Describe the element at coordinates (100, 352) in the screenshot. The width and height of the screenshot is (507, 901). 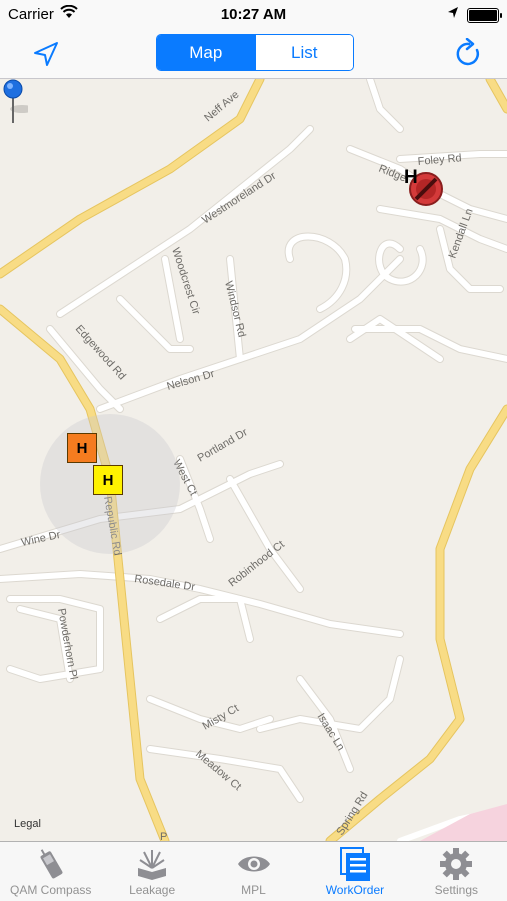
I see `street-label: Edgewood Rd` at that location.